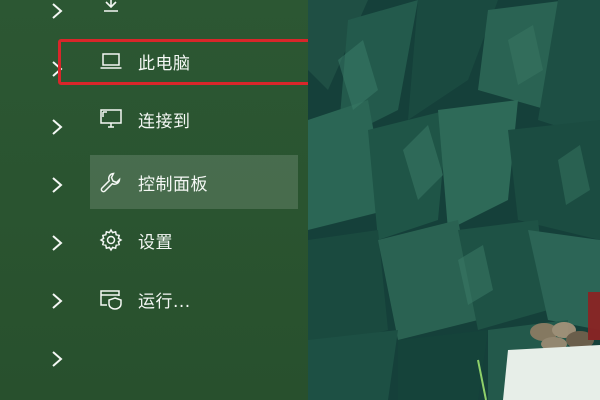 The width and height of the screenshot is (600, 400). Describe the element at coordinates (164, 121) in the screenshot. I see `menu-item-label: 连接到` at that location.